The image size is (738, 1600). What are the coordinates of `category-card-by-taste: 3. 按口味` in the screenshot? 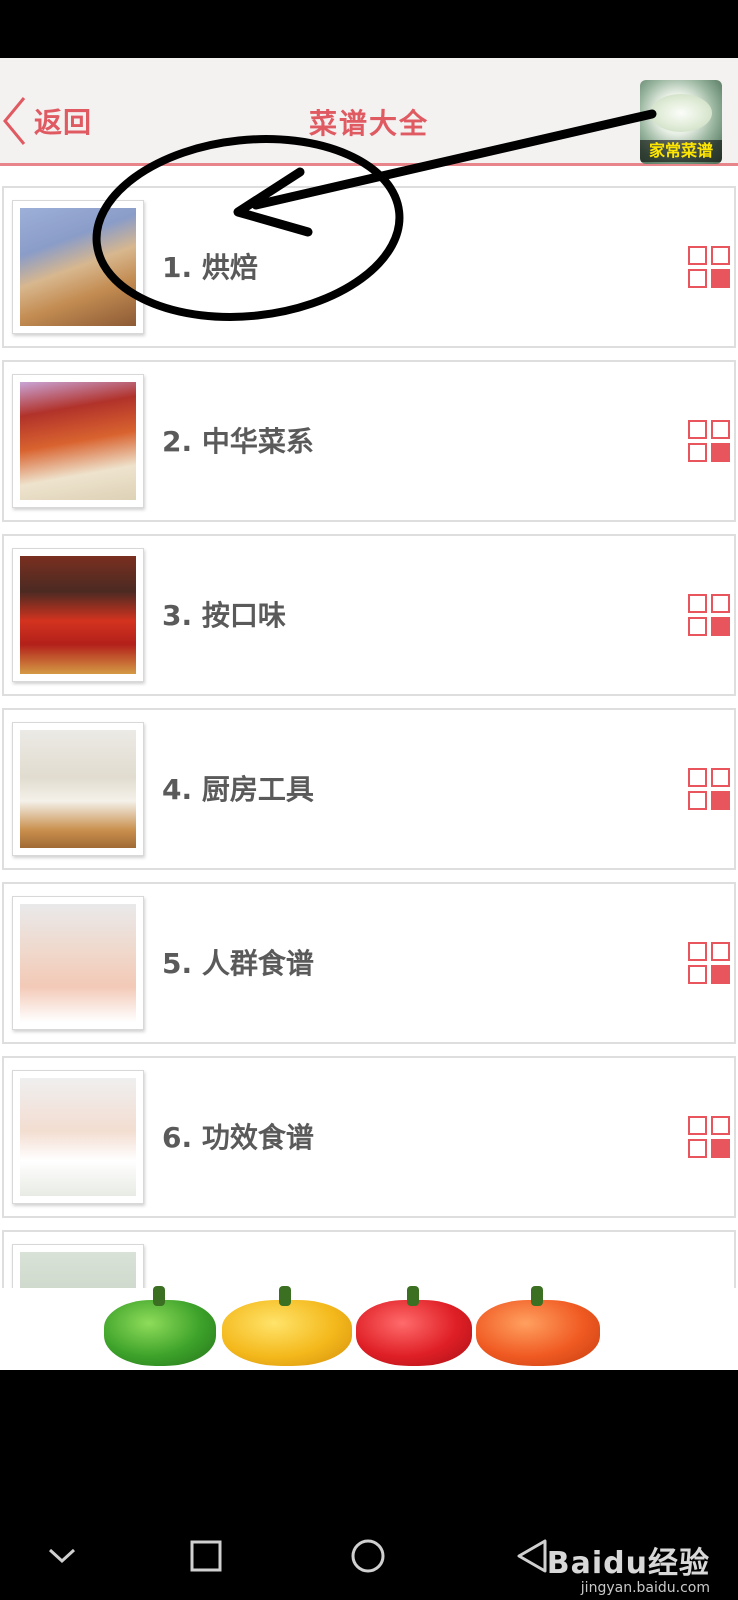 It's located at (369, 615).